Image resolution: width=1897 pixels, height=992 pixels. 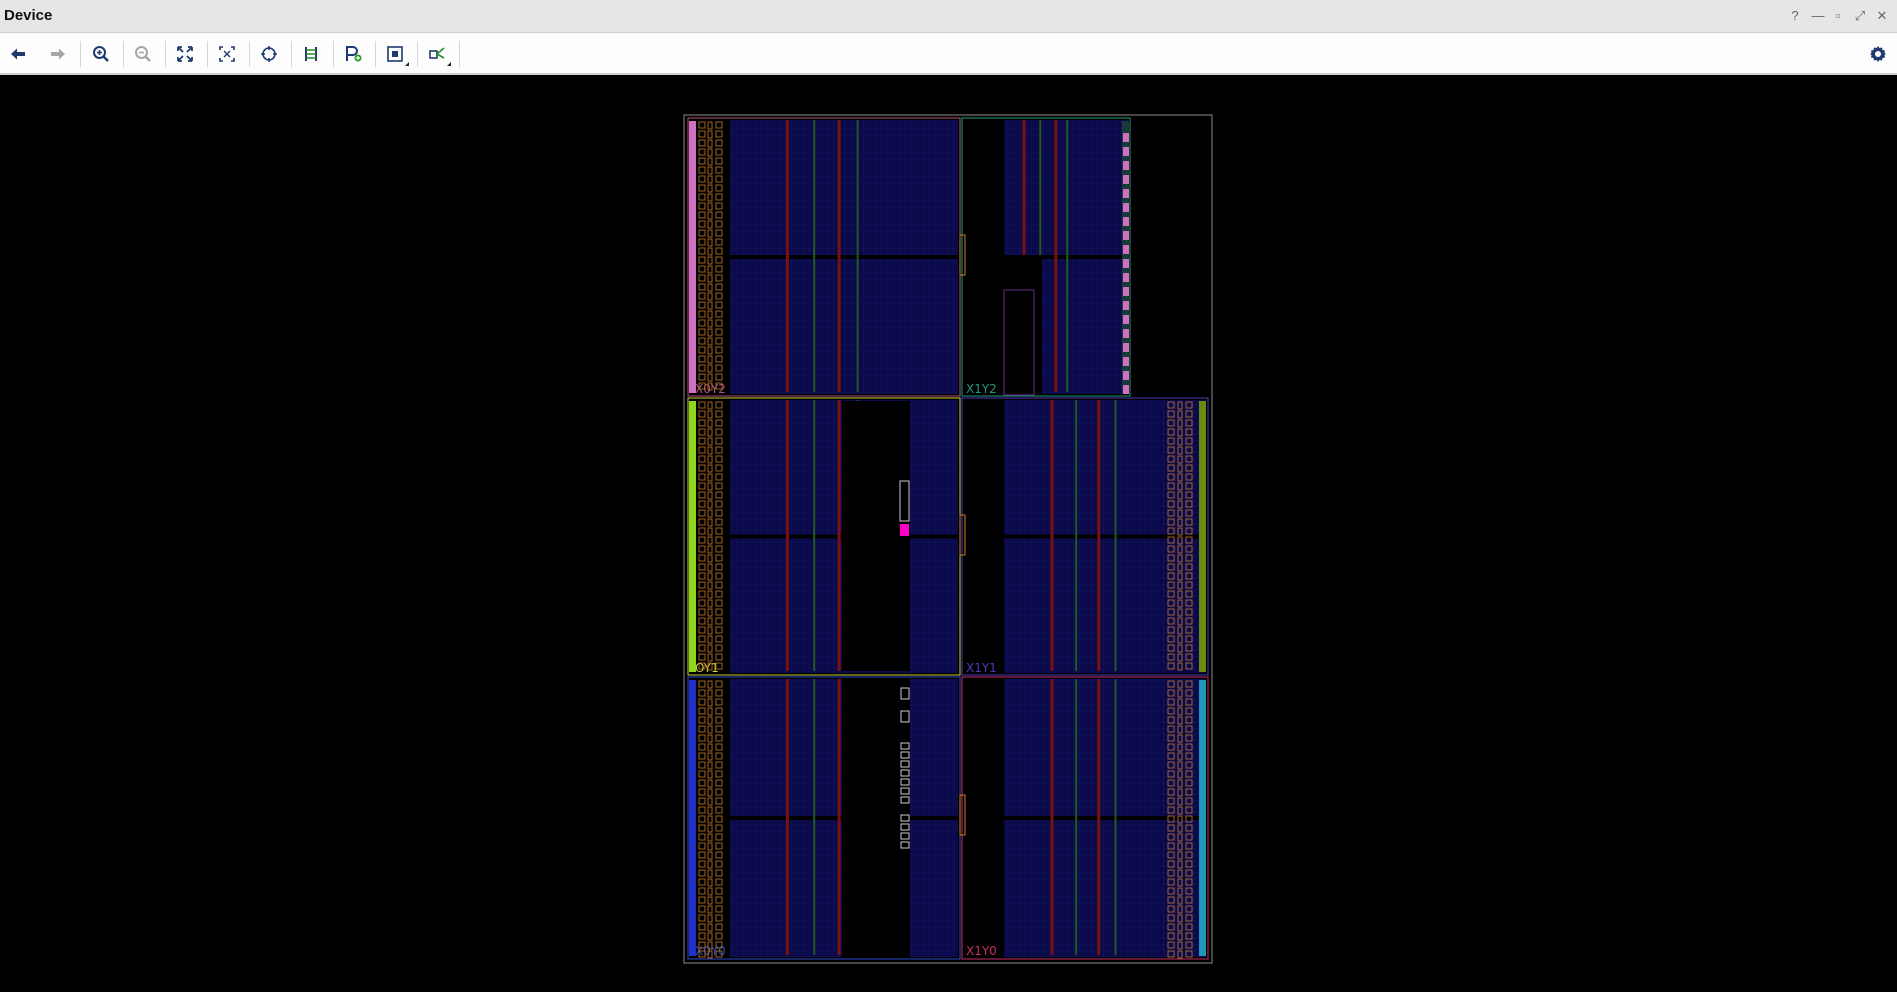 What do you see at coordinates (981, 389) in the screenshot?
I see `clock-region-label: X1Y2` at bounding box center [981, 389].